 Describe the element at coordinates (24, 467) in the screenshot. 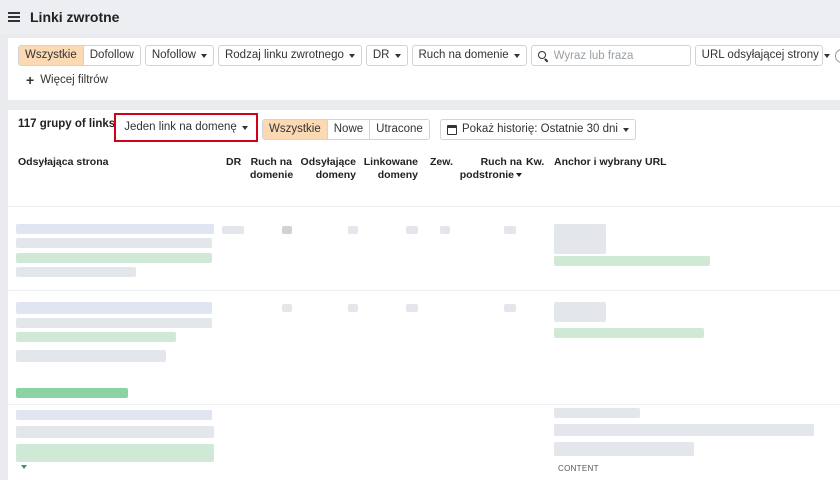

I see `expand-caret-icon` at that location.